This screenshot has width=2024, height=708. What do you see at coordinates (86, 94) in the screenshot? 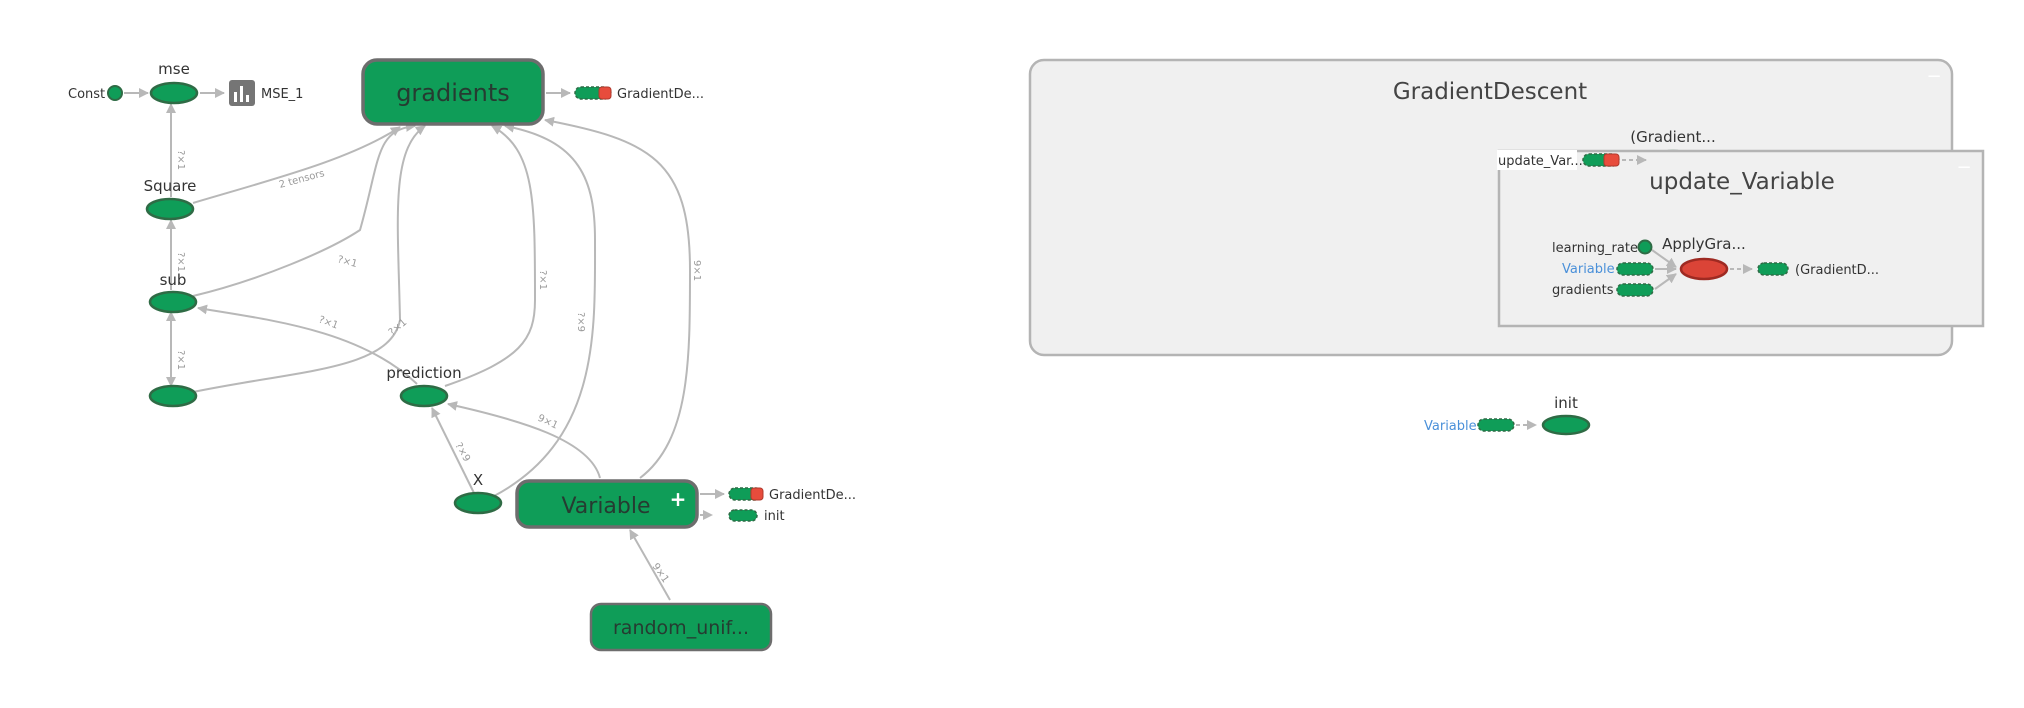
I see `const-label: Const` at bounding box center [86, 94].